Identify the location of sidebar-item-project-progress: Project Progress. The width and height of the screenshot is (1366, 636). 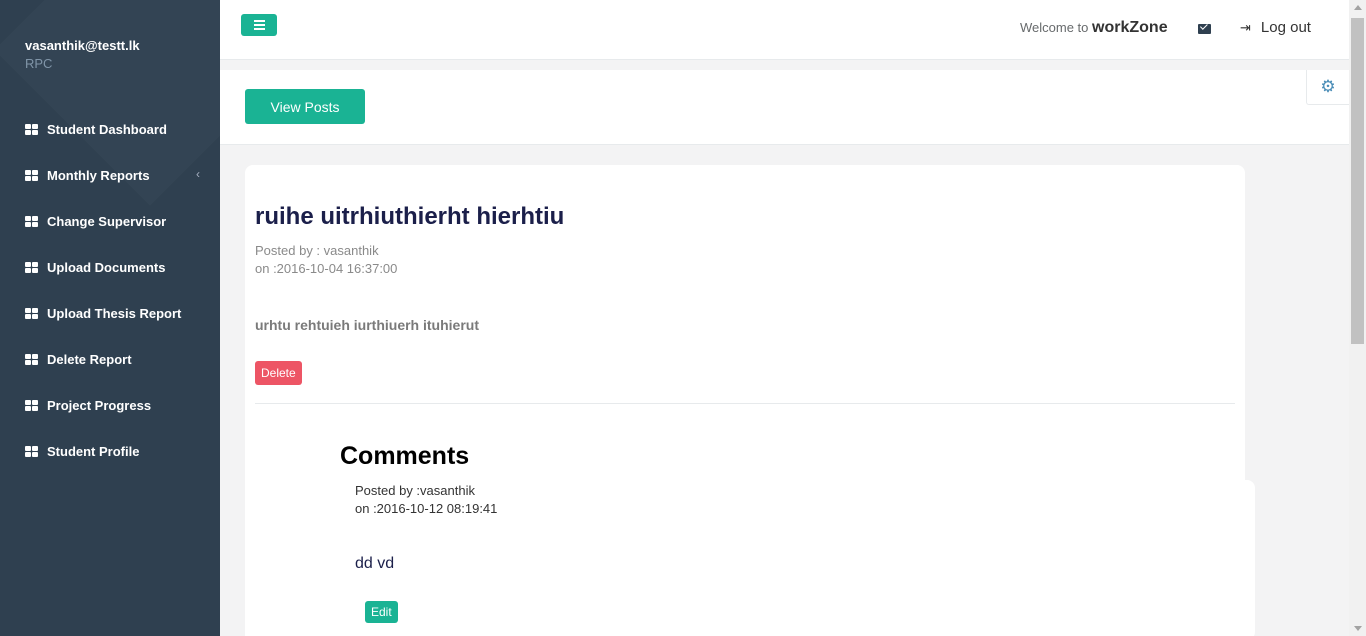
(110, 405).